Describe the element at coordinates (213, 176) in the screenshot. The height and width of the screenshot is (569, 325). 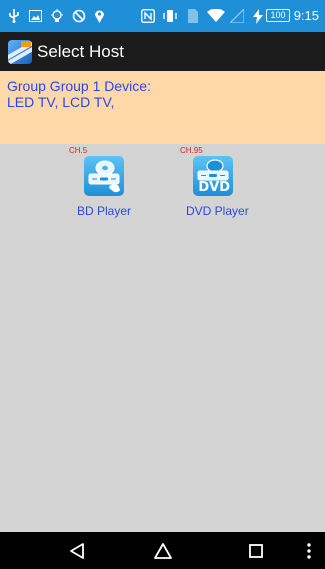
I see `dvd-player-icon: DVD` at that location.